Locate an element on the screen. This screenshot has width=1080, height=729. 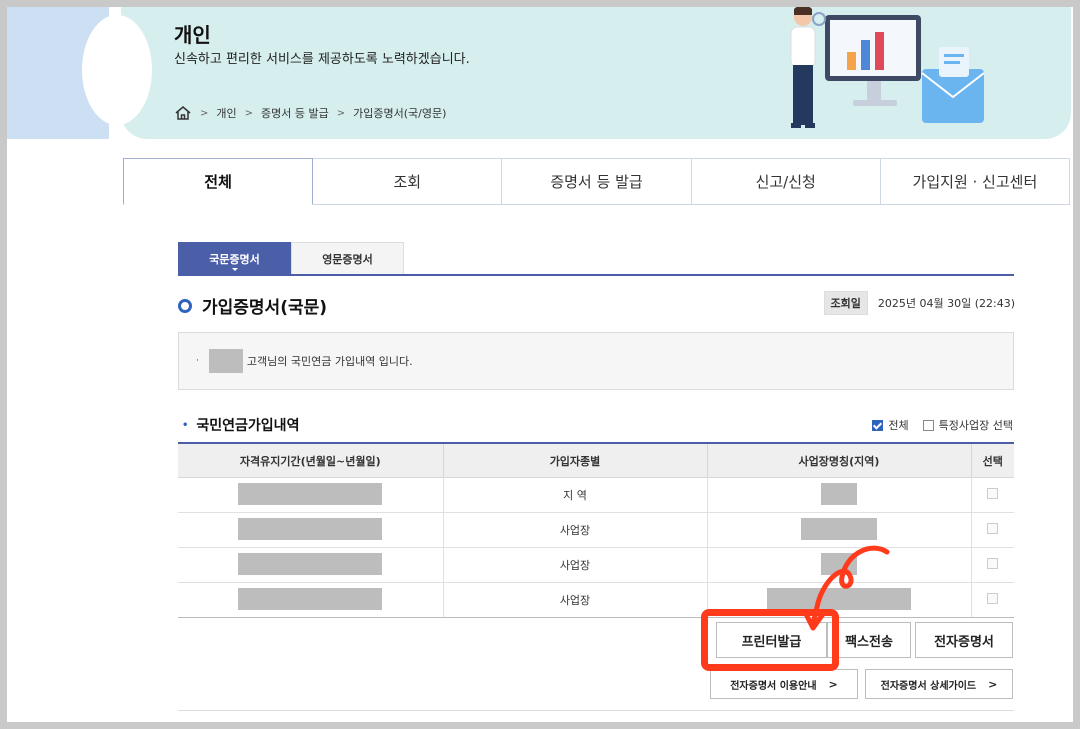
tab-all: 전체 is located at coordinates (218, 181).